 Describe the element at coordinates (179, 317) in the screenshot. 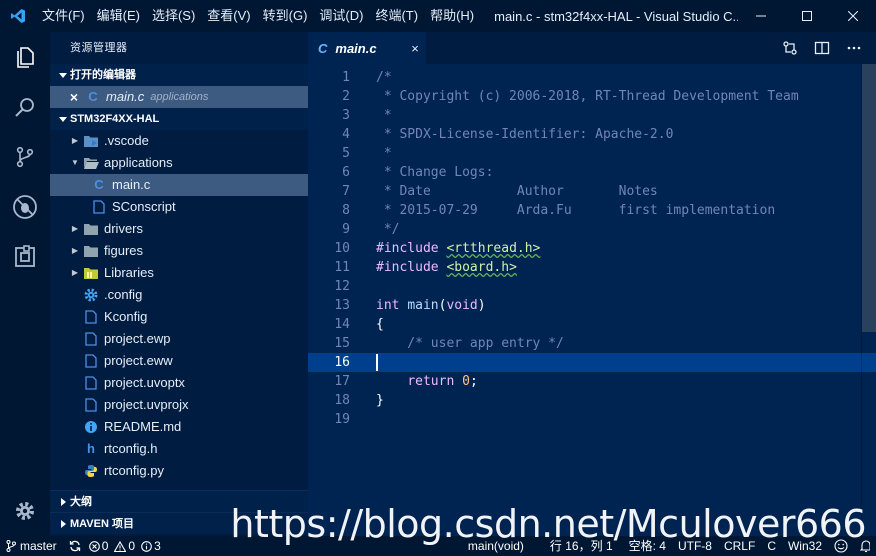

I see `tree-item-kconfig: Kconfig` at that location.